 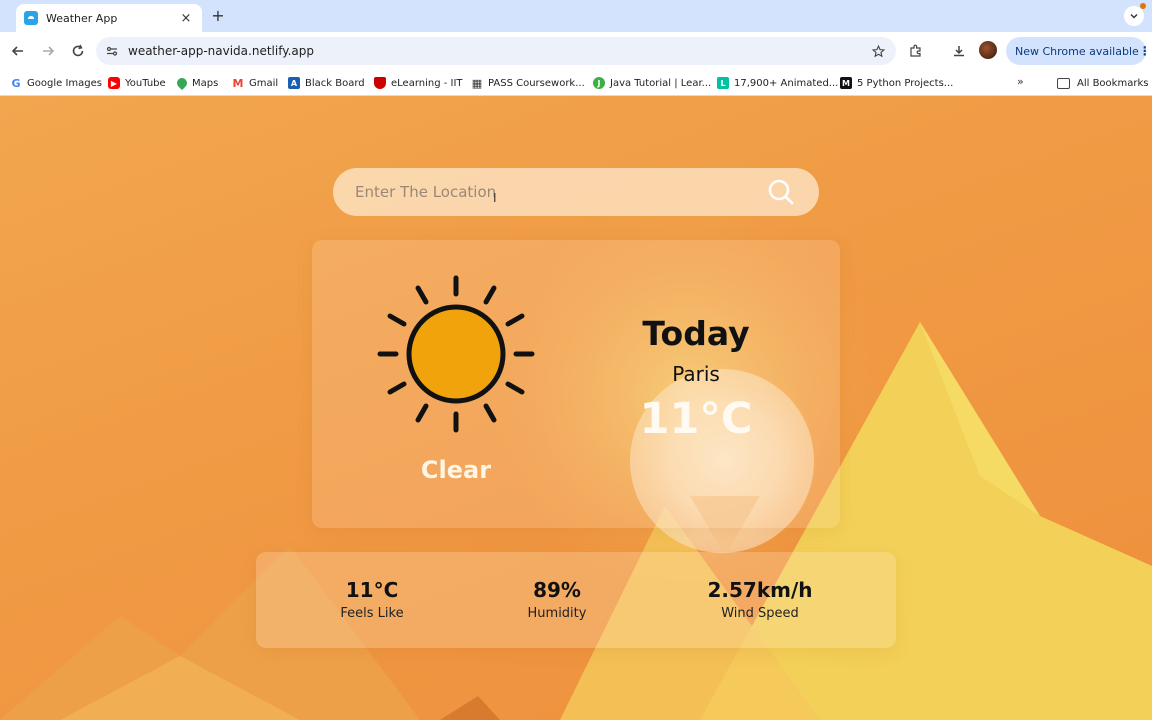 I want to click on all-bookmarks-label: All Bookmarks, so click(x=1113, y=83).